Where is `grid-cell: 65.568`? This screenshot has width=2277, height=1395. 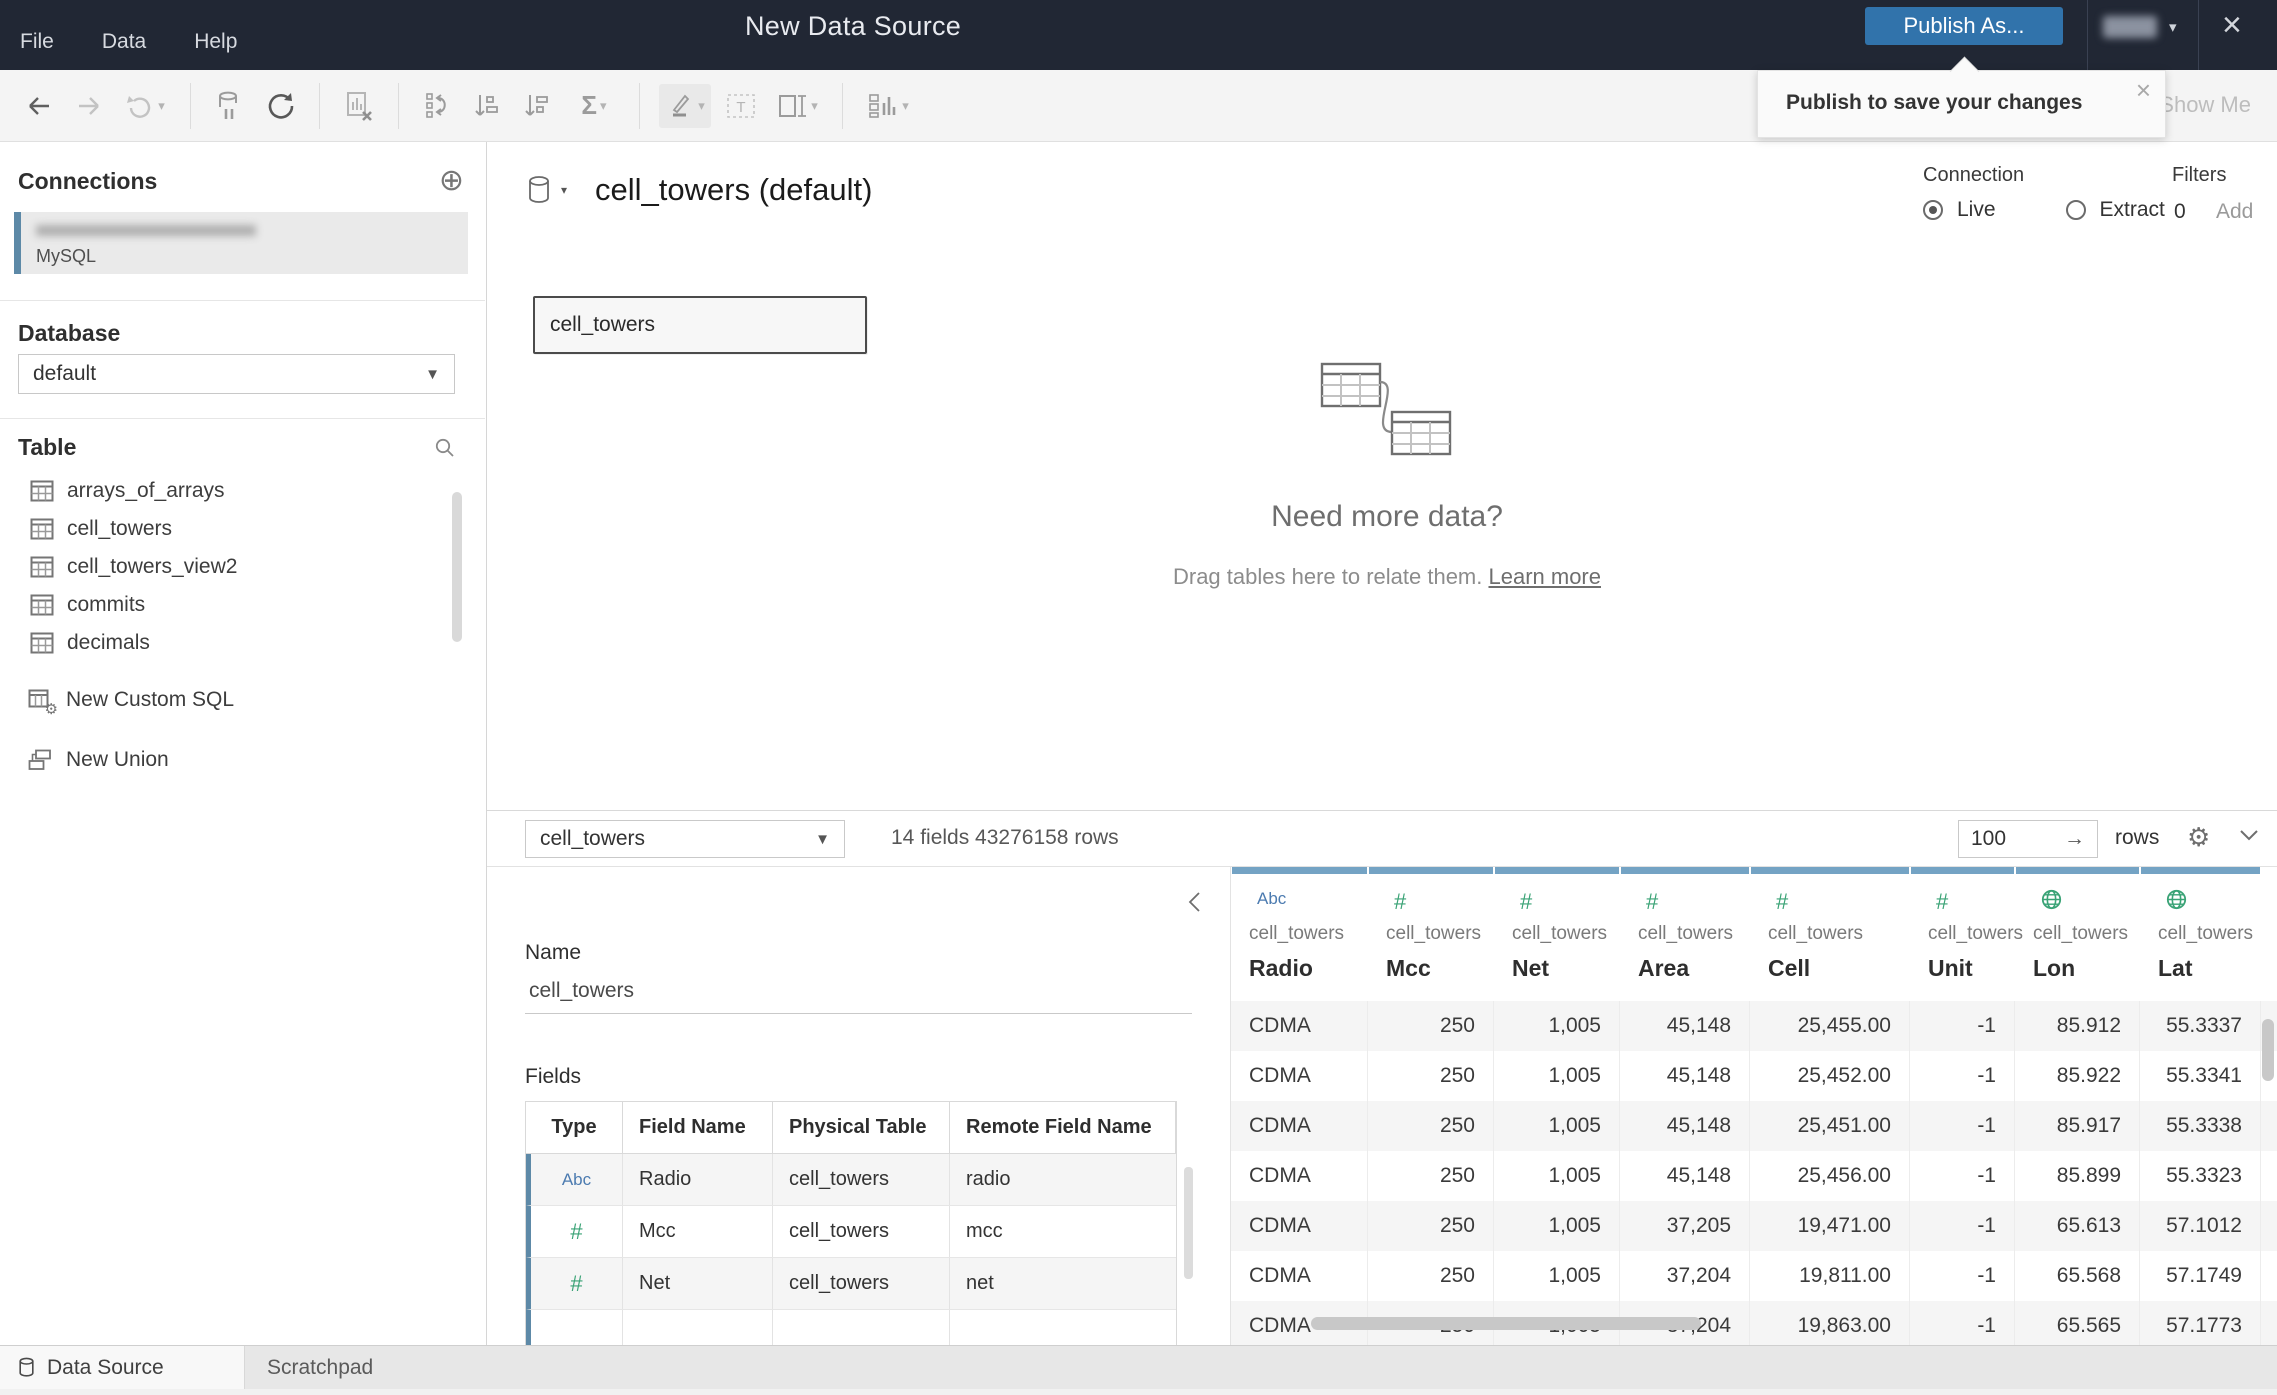
grid-cell: 65.568 is located at coordinates (2077, 1276).